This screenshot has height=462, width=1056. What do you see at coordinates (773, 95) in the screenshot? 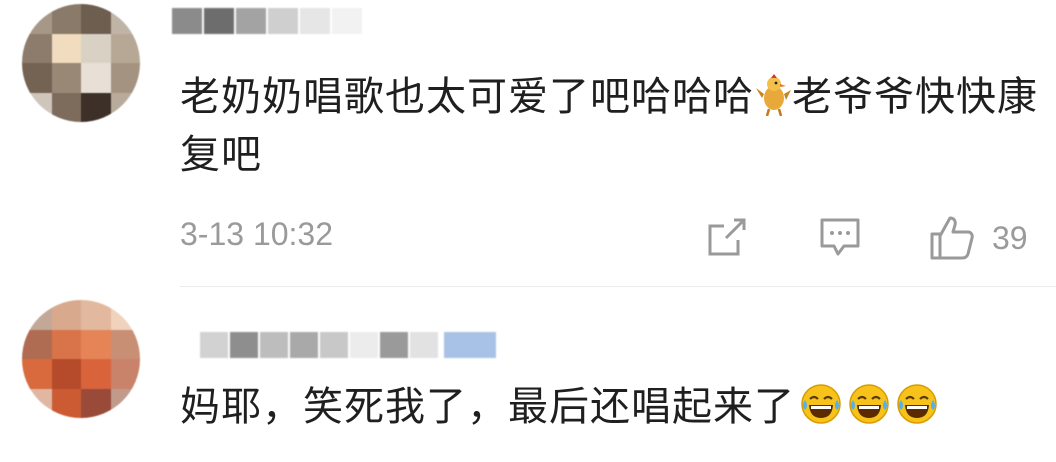
I see `chicken-emoji-icon` at bounding box center [773, 95].